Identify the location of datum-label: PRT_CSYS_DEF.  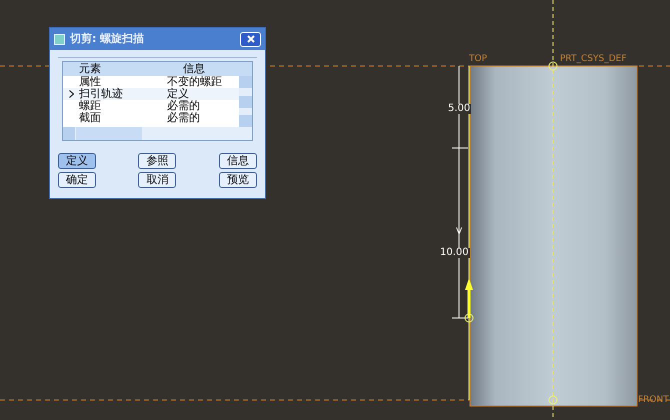
(593, 59).